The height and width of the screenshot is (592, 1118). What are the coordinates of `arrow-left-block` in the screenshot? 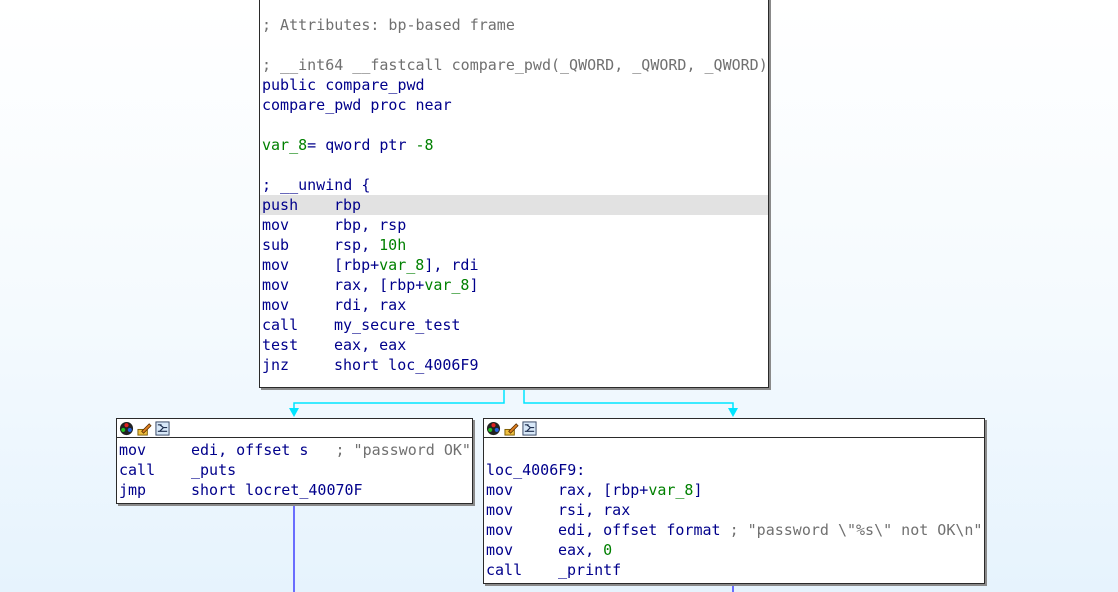 It's located at (294, 412).